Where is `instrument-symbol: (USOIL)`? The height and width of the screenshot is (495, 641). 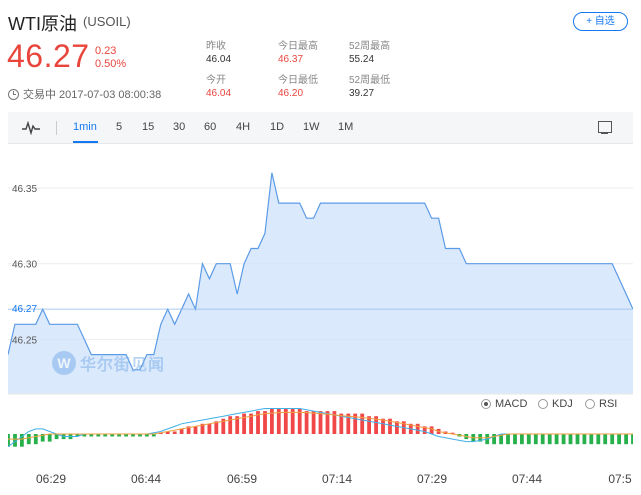 instrument-symbol: (USOIL) is located at coordinates (107, 21).